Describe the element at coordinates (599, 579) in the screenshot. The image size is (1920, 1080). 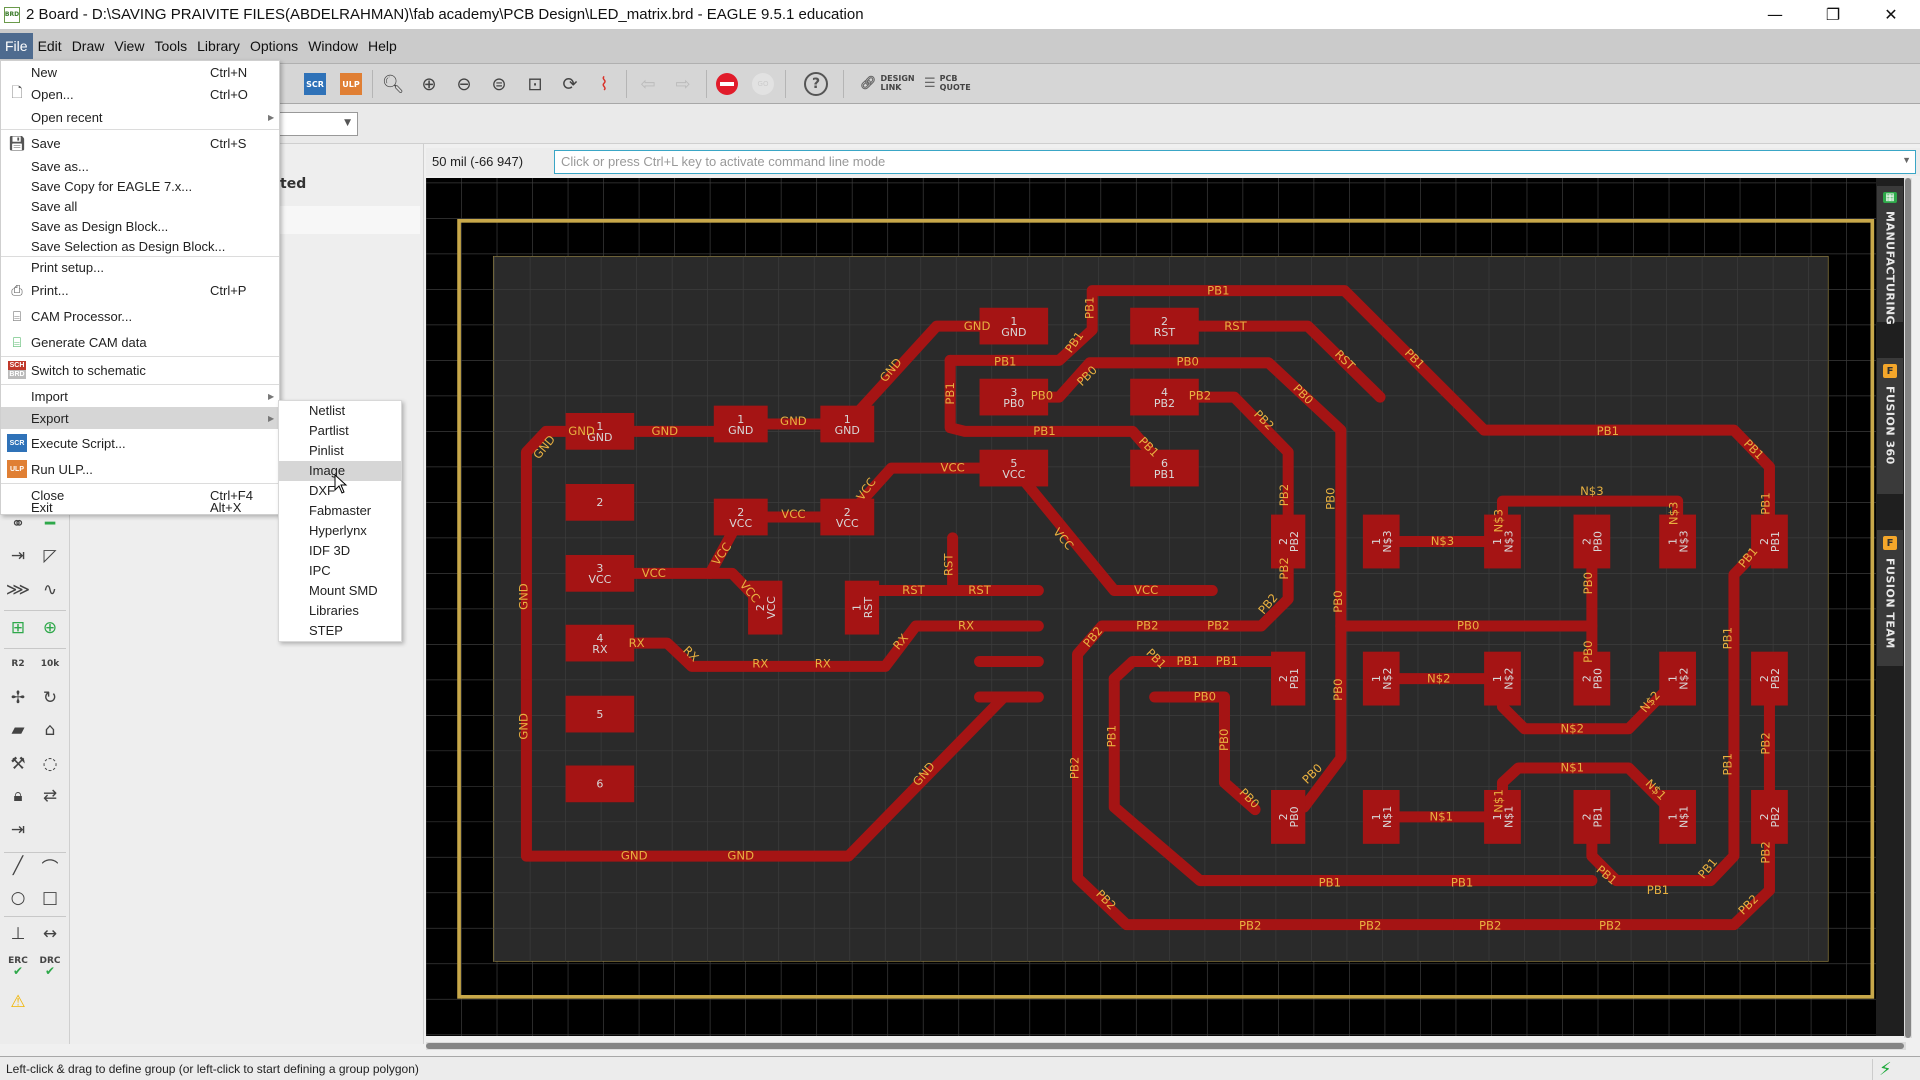
I see `pad-label-line: VCC` at that location.